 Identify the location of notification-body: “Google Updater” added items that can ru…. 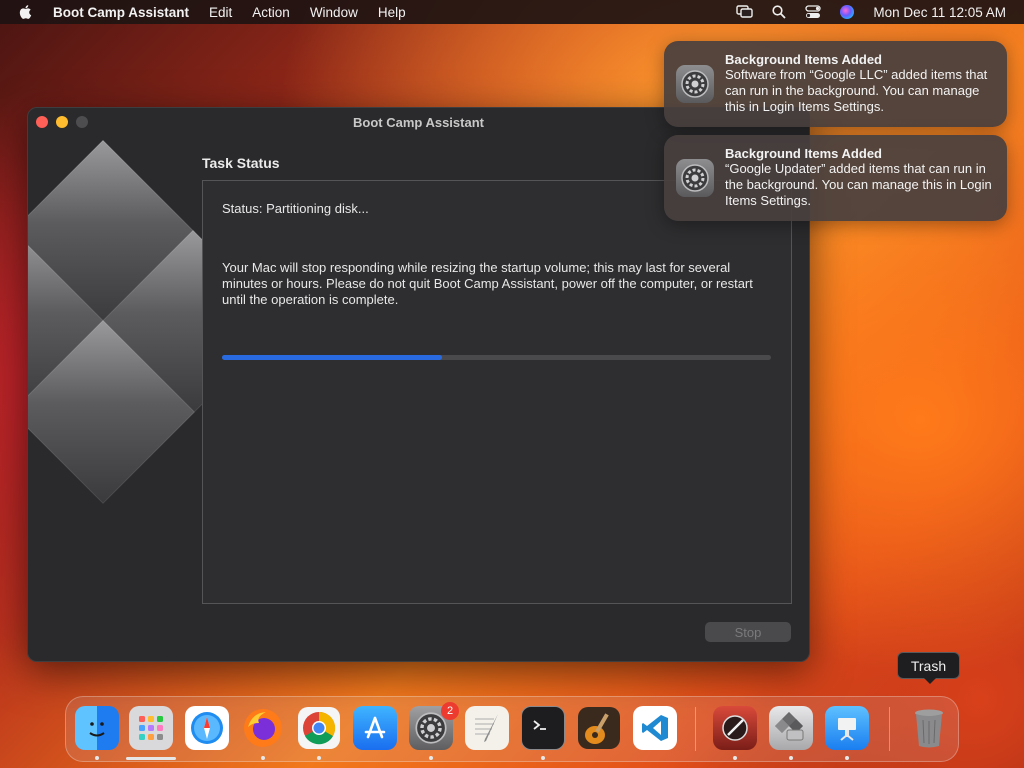
(858, 184).